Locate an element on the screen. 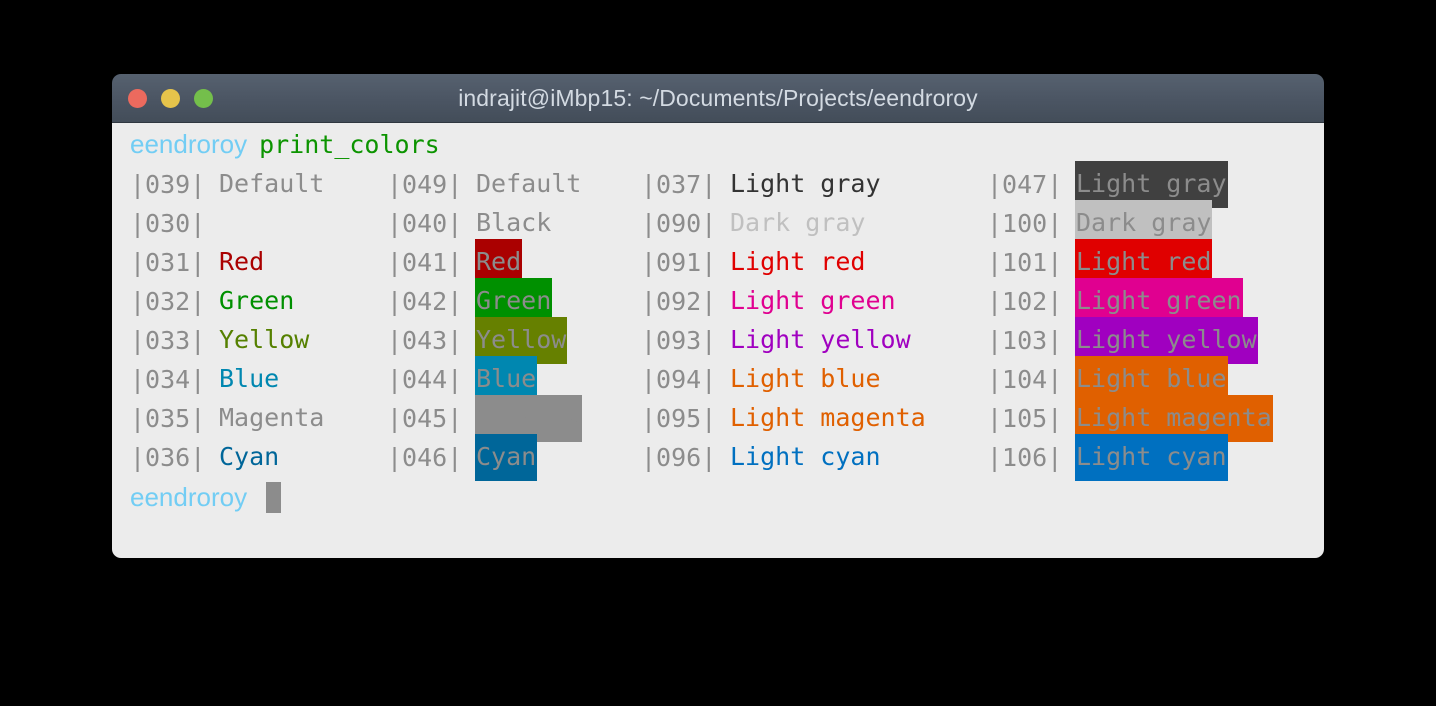 The width and height of the screenshot is (1436, 706). color-cell: |031| Red is located at coordinates (197, 262).